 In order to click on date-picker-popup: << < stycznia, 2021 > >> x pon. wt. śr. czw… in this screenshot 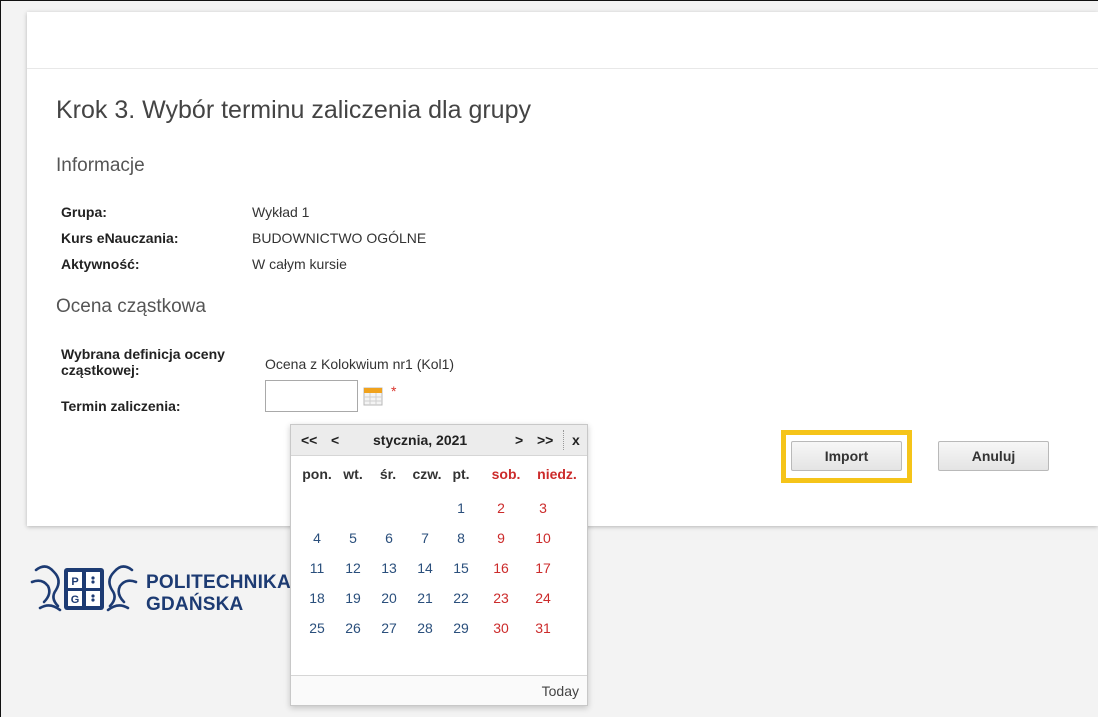, I will do `click(439, 565)`.